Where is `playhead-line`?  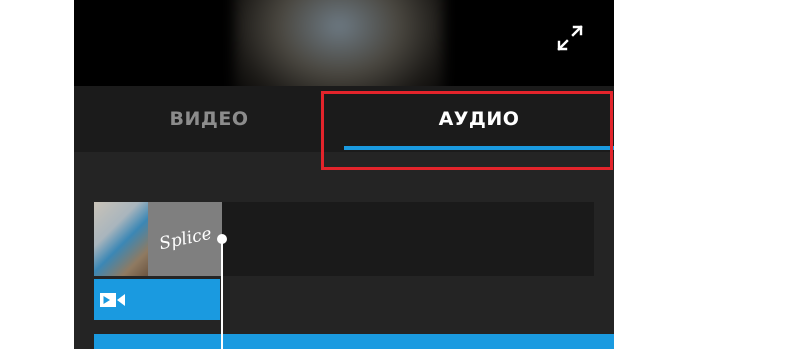 playhead-line is located at coordinates (222, 292).